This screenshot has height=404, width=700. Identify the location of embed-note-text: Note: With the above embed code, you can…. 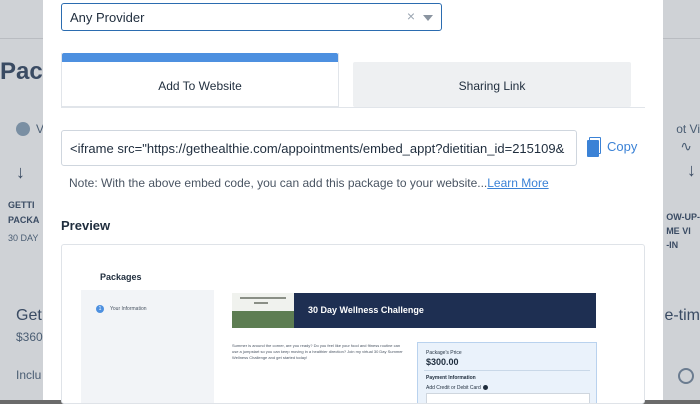
(278, 183).